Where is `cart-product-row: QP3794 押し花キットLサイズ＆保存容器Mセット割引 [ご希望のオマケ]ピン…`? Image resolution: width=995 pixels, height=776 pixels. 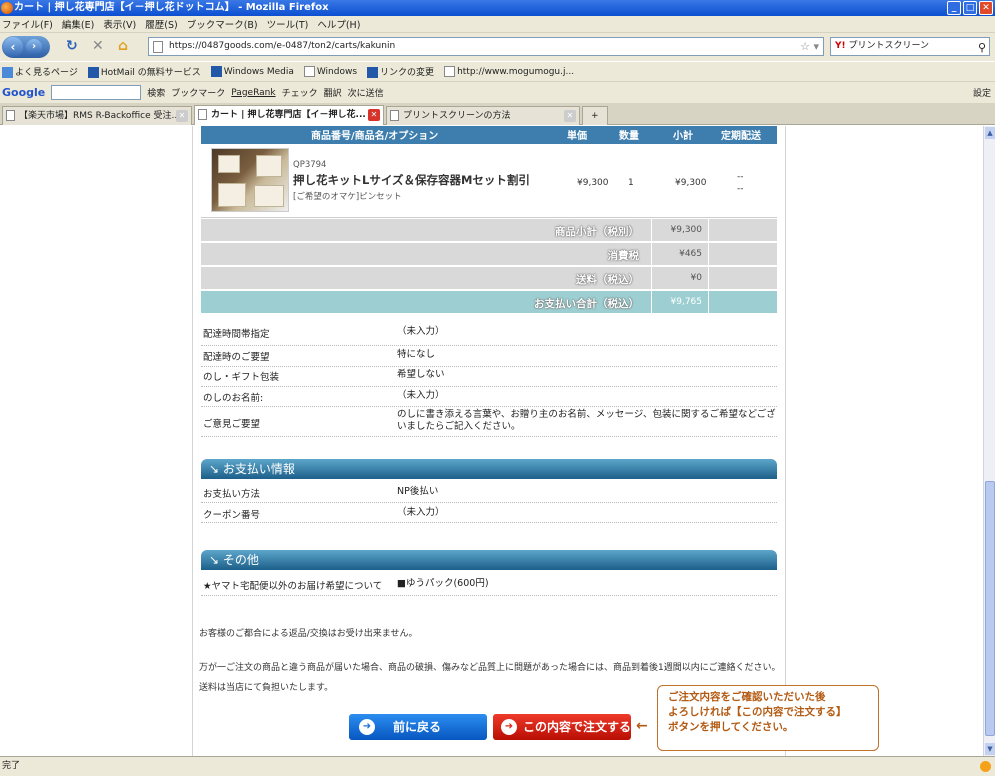
cart-product-row: QP3794 押し花キットLサイズ＆保存容器Mセット割引 [ご希望のオマケ]ピン… is located at coordinates (489, 181).